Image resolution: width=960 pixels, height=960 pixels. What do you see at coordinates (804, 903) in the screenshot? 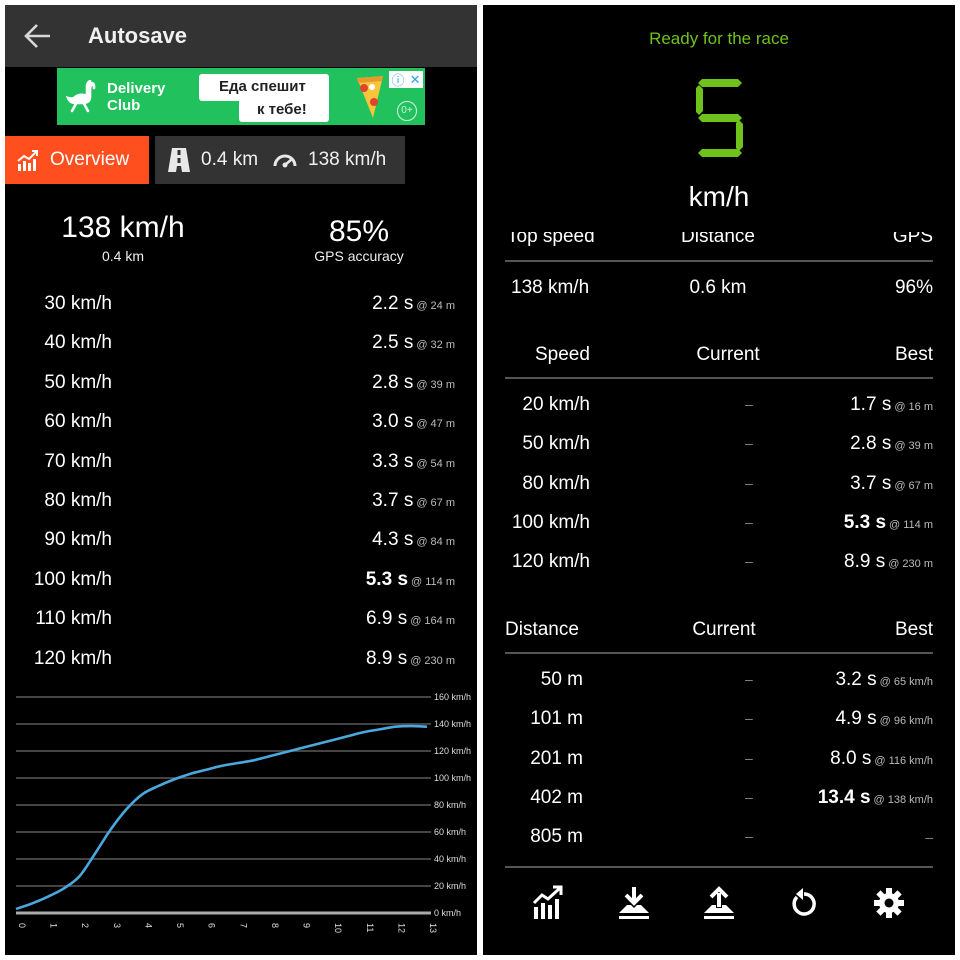
I see `reset-icon` at bounding box center [804, 903].